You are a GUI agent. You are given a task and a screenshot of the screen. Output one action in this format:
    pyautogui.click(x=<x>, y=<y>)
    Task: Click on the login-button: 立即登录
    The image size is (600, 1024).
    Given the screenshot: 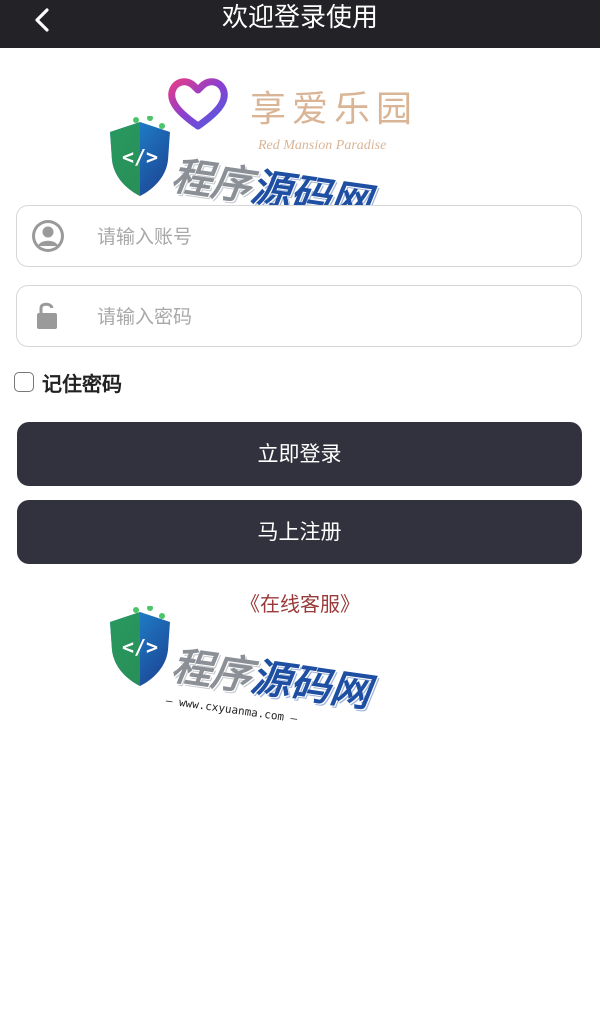 What is the action you would take?
    pyautogui.click(x=299, y=454)
    